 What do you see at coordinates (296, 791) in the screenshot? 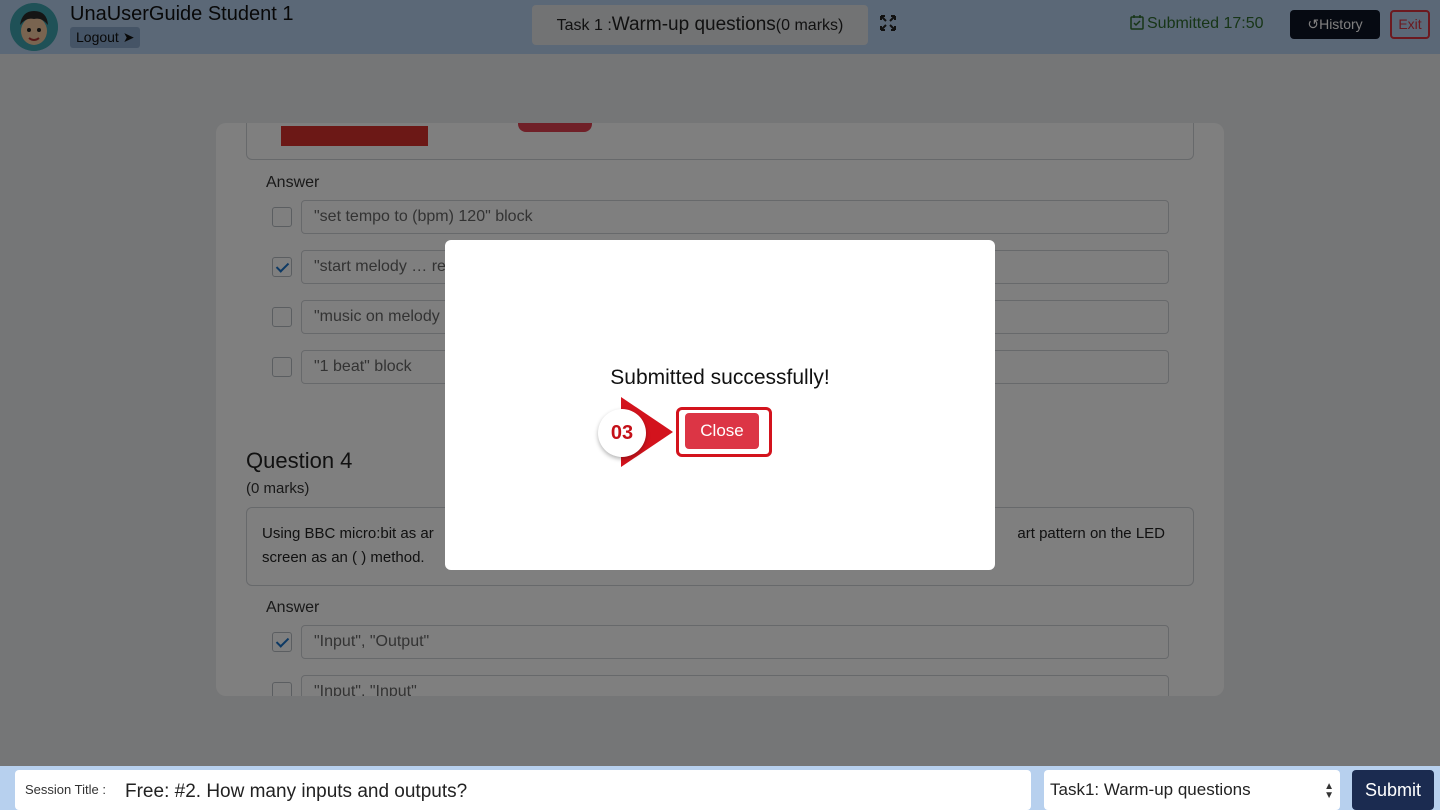
I see `session-title-value: Free: #2. How many inputs and outputs?` at bounding box center [296, 791].